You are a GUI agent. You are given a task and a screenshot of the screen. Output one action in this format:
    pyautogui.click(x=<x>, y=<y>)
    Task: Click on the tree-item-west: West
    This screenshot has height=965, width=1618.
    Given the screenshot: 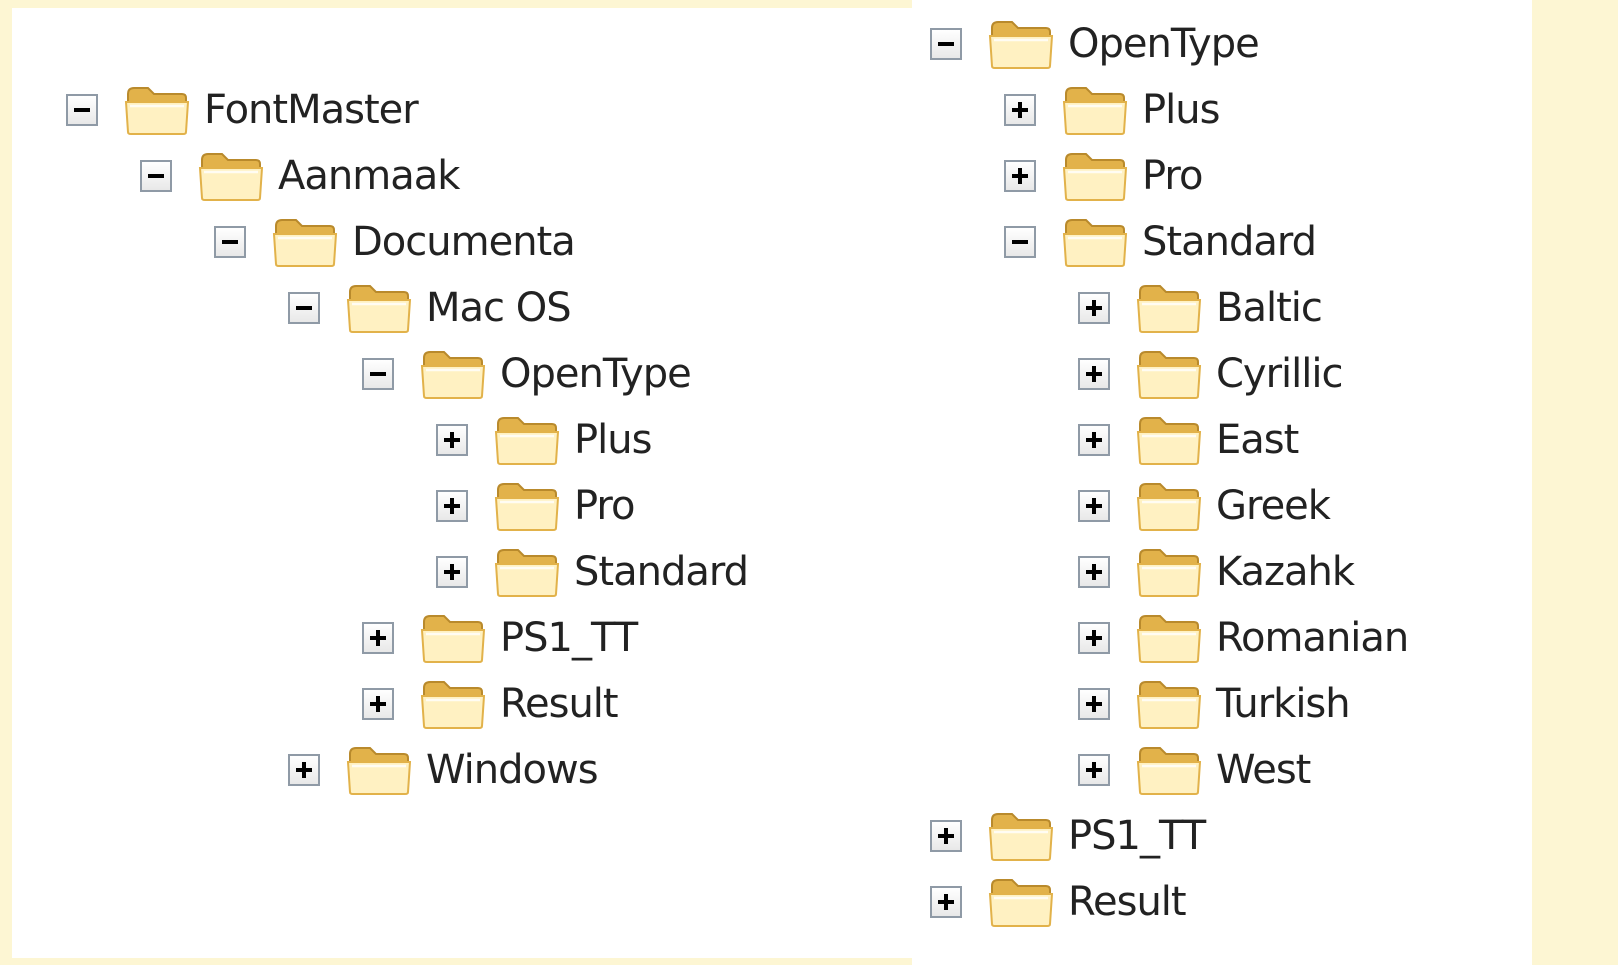 What is the action you would take?
    pyautogui.click(x=1194, y=770)
    